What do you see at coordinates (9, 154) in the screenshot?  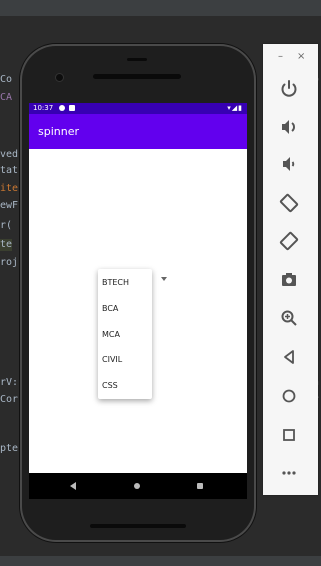 I see `code-line: ved` at bounding box center [9, 154].